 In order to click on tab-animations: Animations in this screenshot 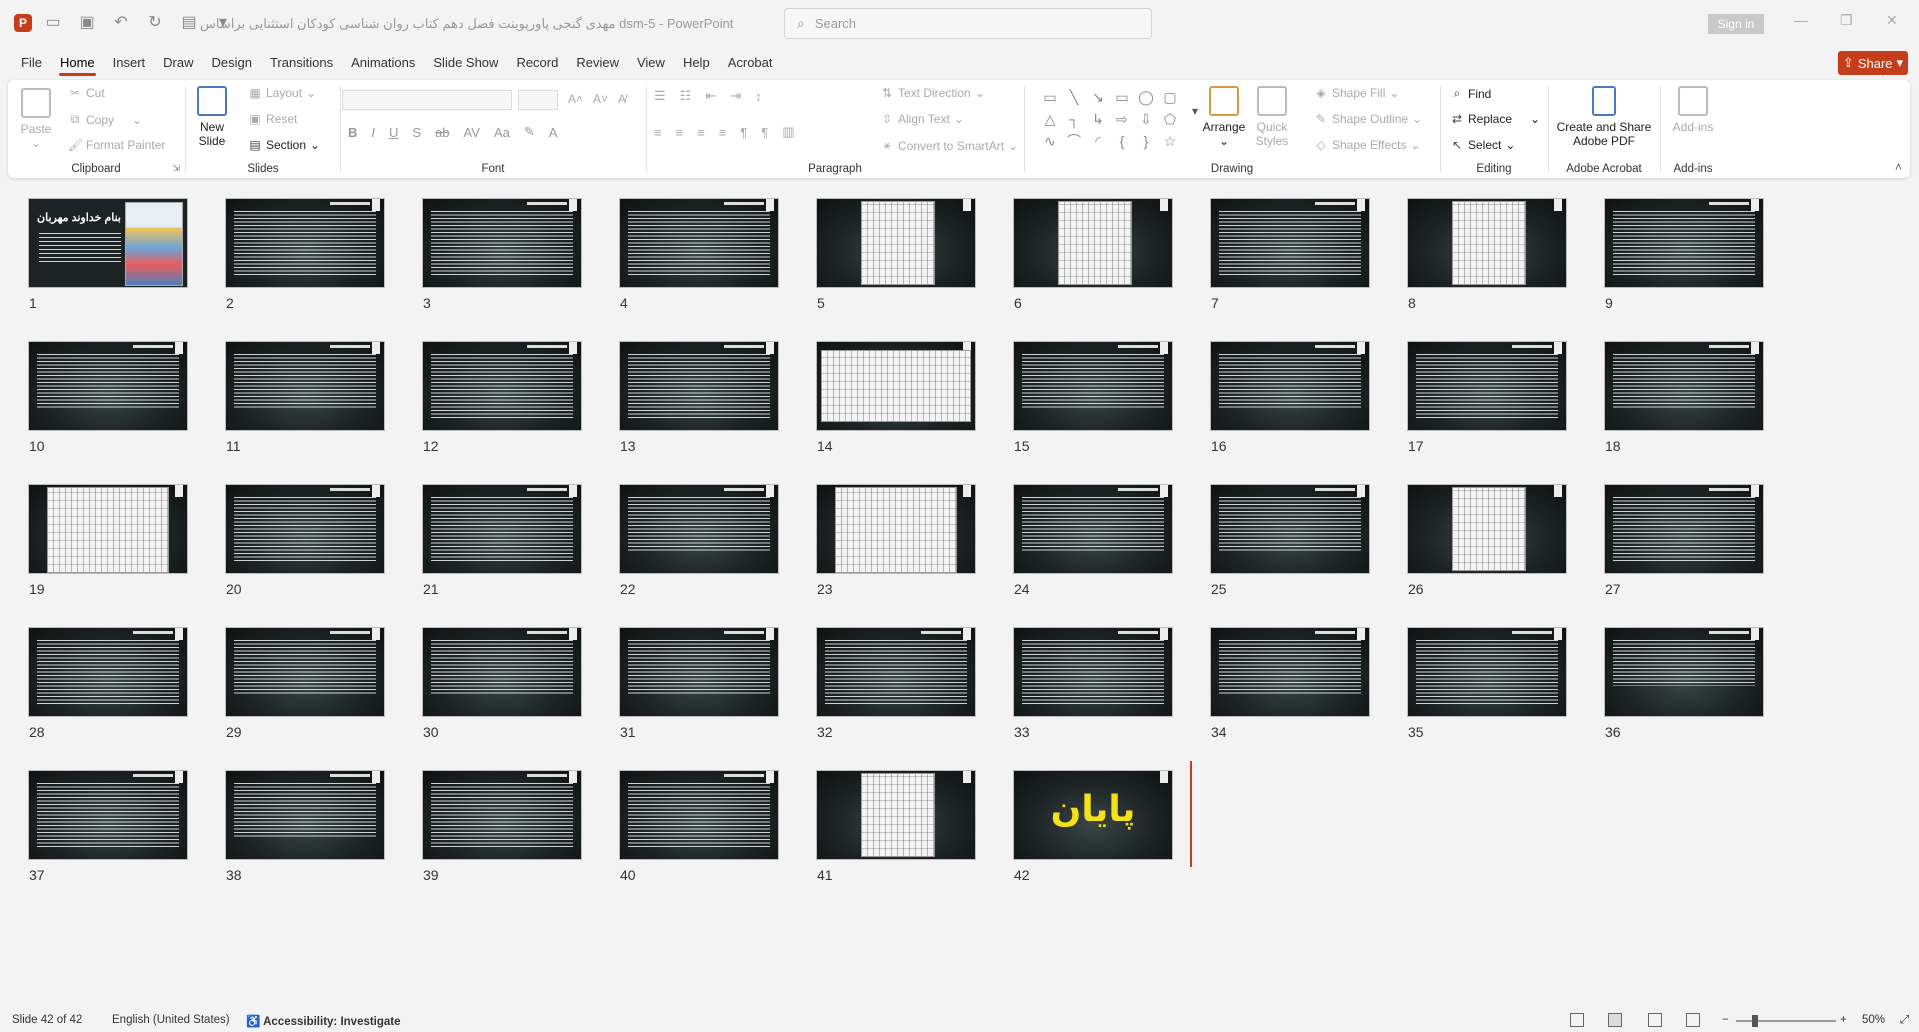, I will do `click(383, 63)`.